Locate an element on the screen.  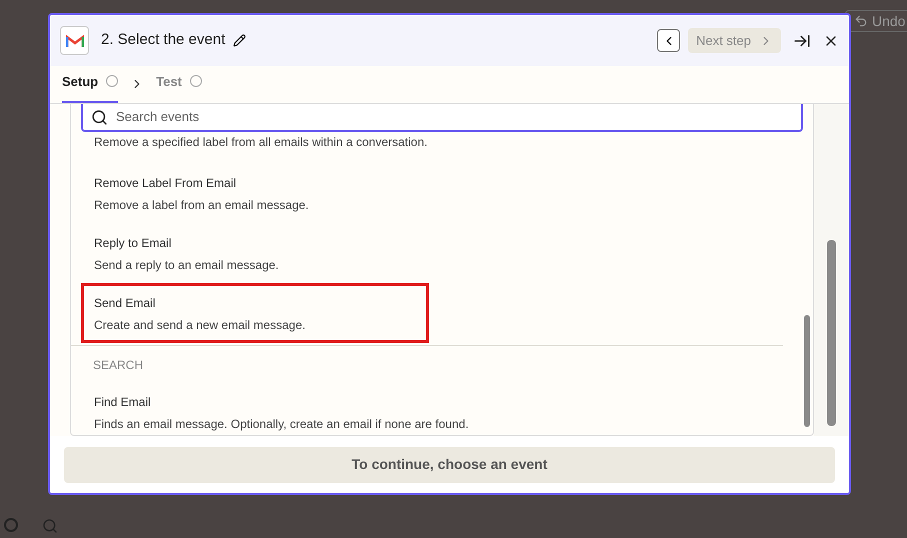
group-heading: SEARCH is located at coordinates (118, 365).